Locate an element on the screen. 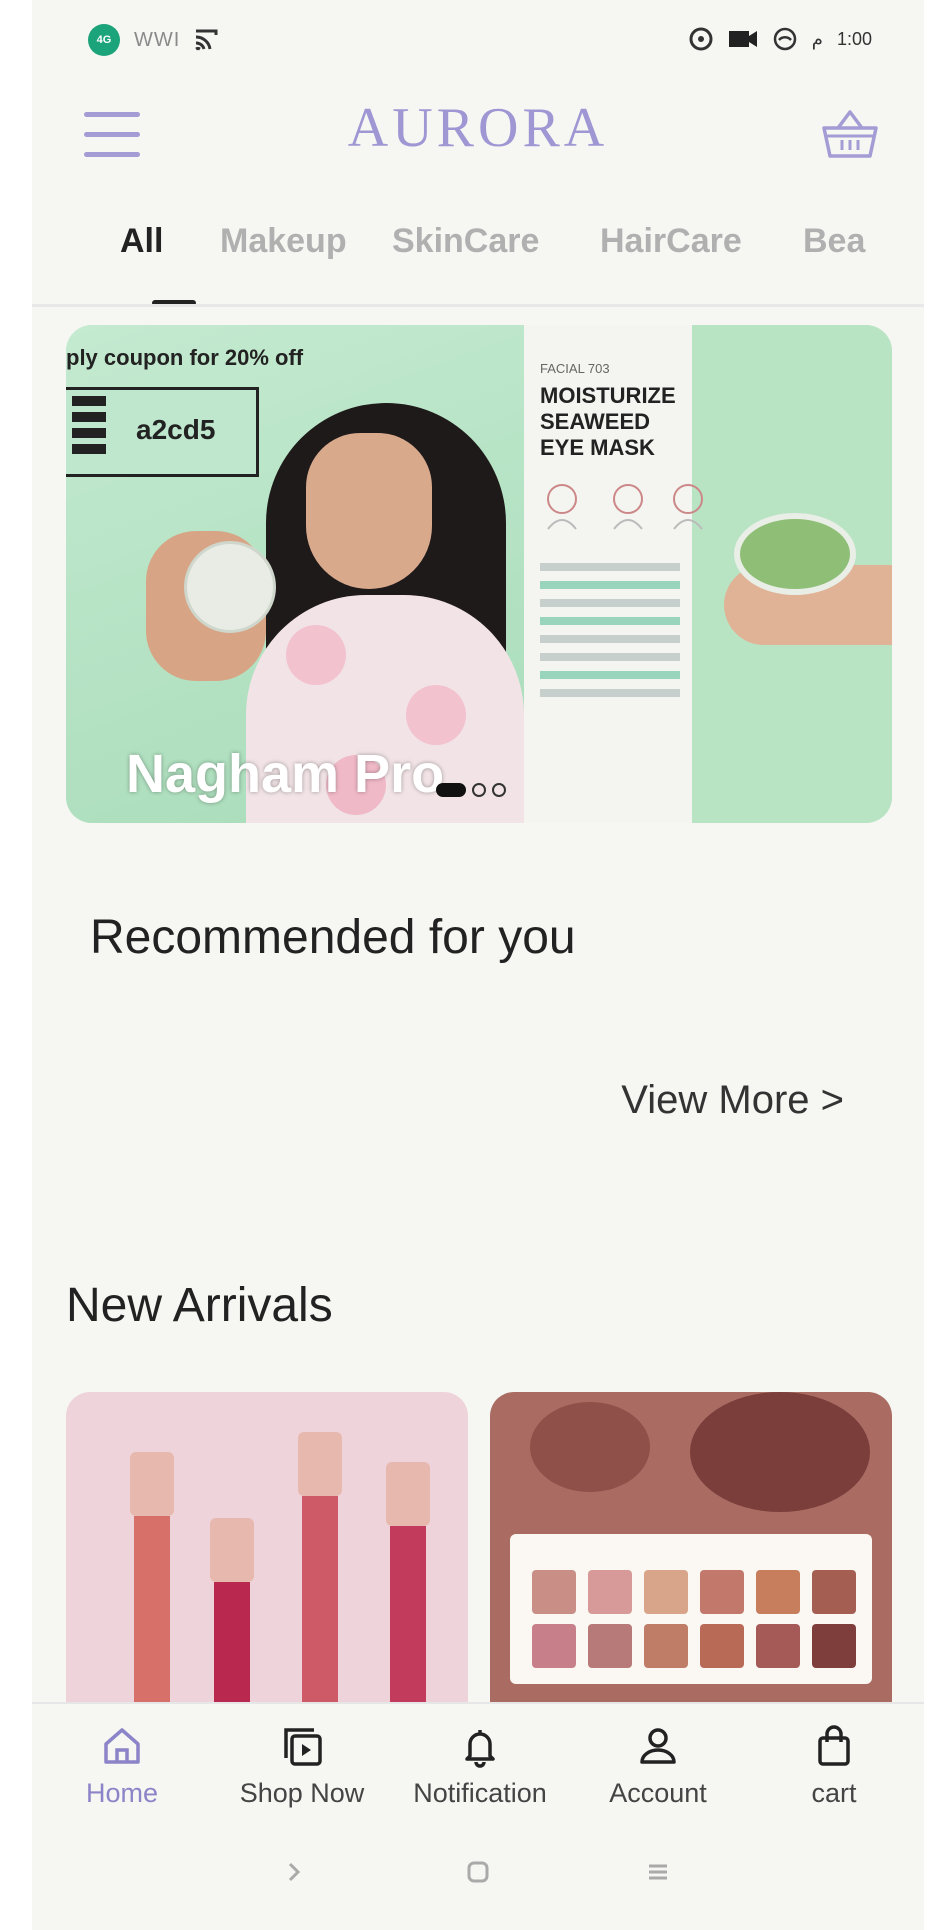 This screenshot has height=1930, width=938. tab-makeup: Makeup is located at coordinates (283, 241).